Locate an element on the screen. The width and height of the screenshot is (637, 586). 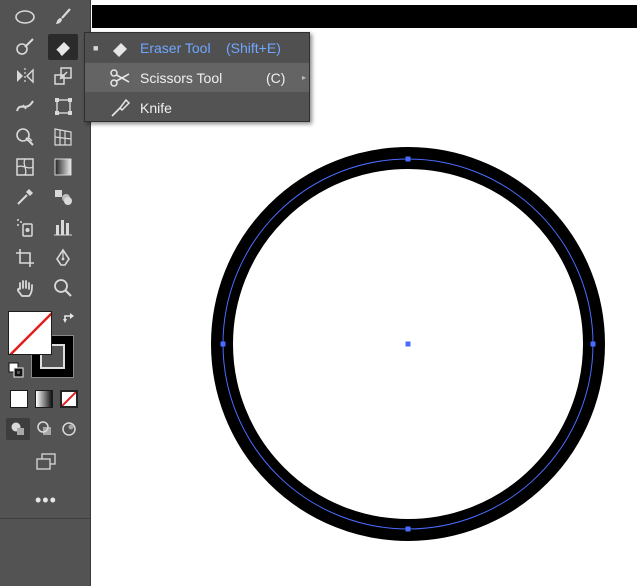
draw-normal-icon is located at coordinates (17, 428).